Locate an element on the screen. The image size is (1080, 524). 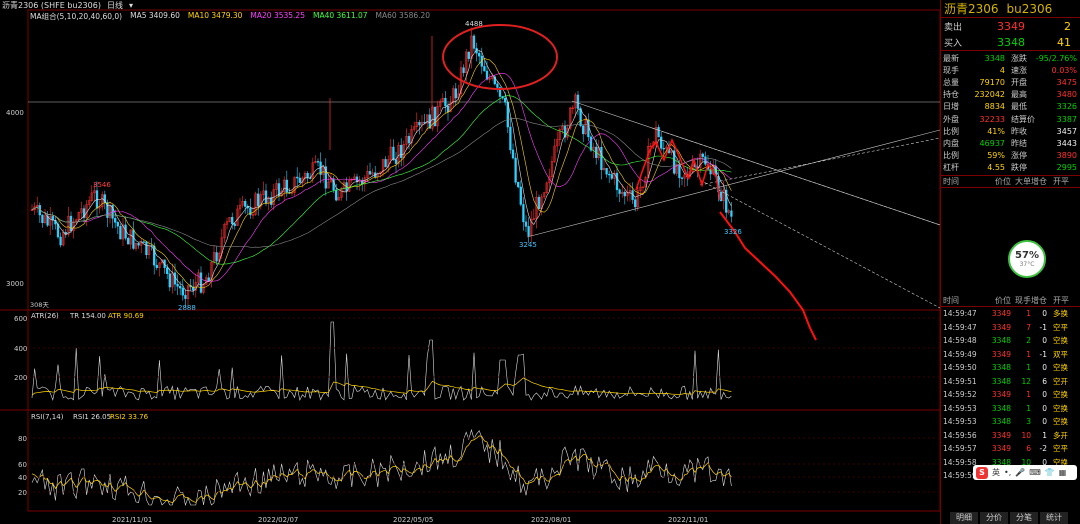
trade-row: 14:59:50 3348 1 0 空换 is located at coordinates (1010, 368).